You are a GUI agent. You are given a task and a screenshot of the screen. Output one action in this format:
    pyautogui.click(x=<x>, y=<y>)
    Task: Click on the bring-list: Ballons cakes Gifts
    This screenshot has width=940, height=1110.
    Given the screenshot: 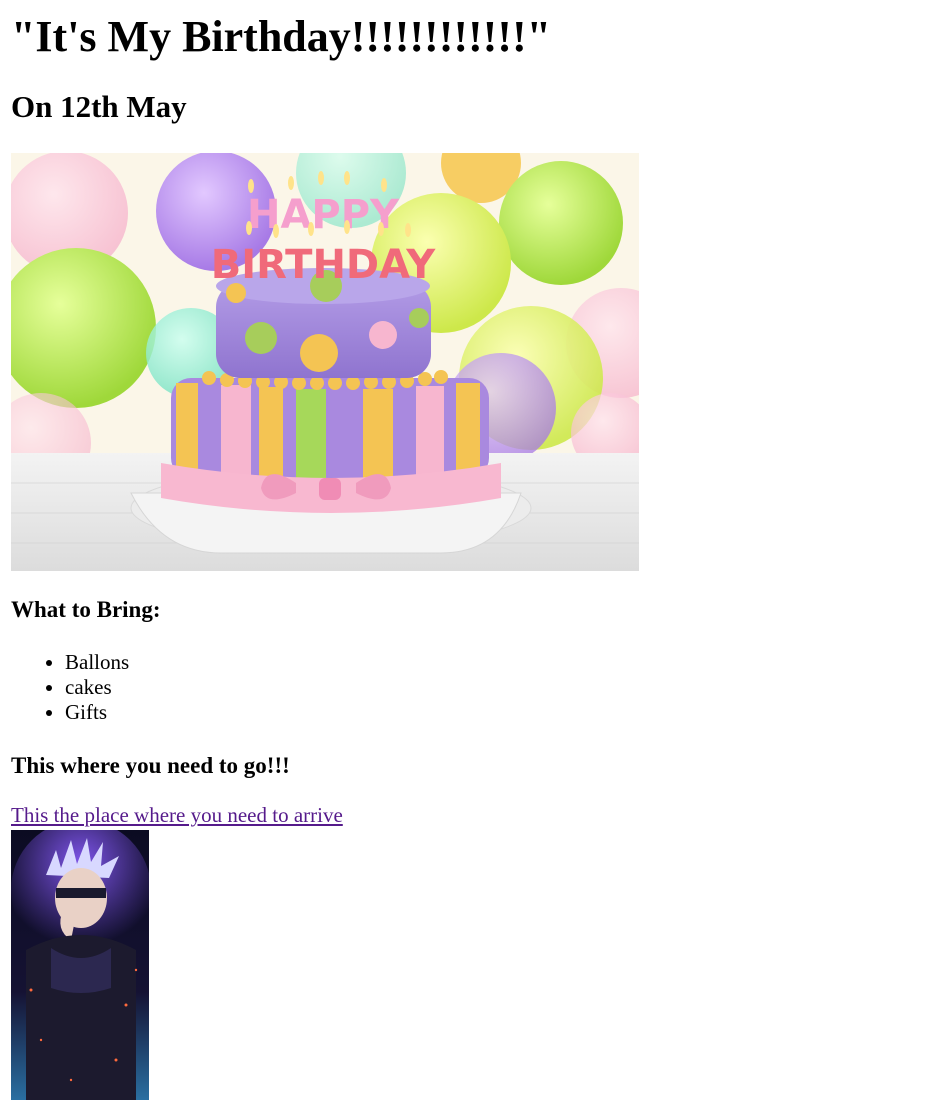 What is the action you would take?
    pyautogui.click(x=70, y=687)
    